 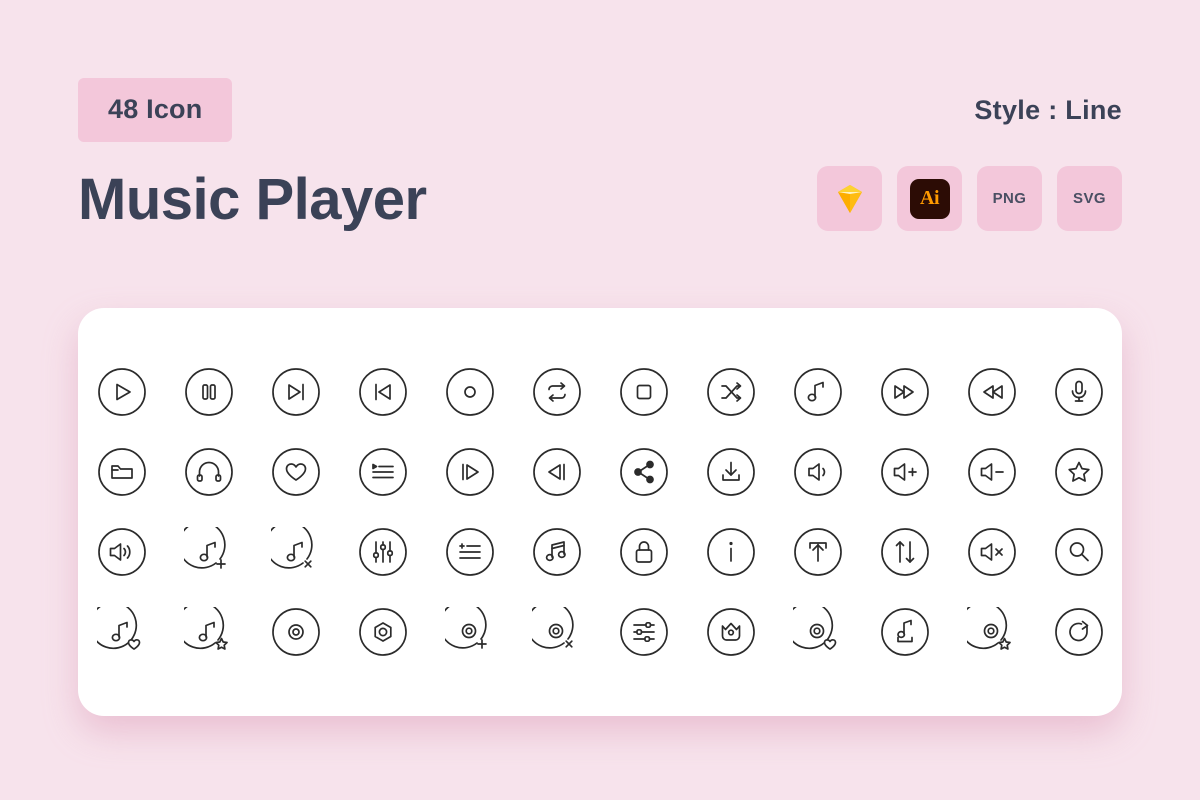 What do you see at coordinates (296, 472) in the screenshot?
I see `heart-icon` at bounding box center [296, 472].